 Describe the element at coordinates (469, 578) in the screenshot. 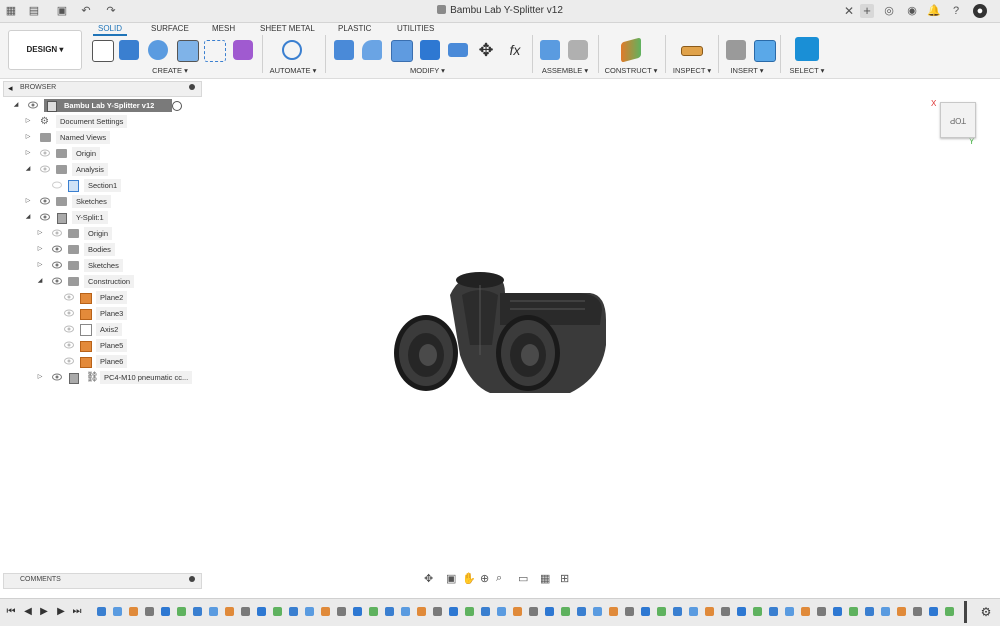

I see `pan-icon: ✋` at that location.